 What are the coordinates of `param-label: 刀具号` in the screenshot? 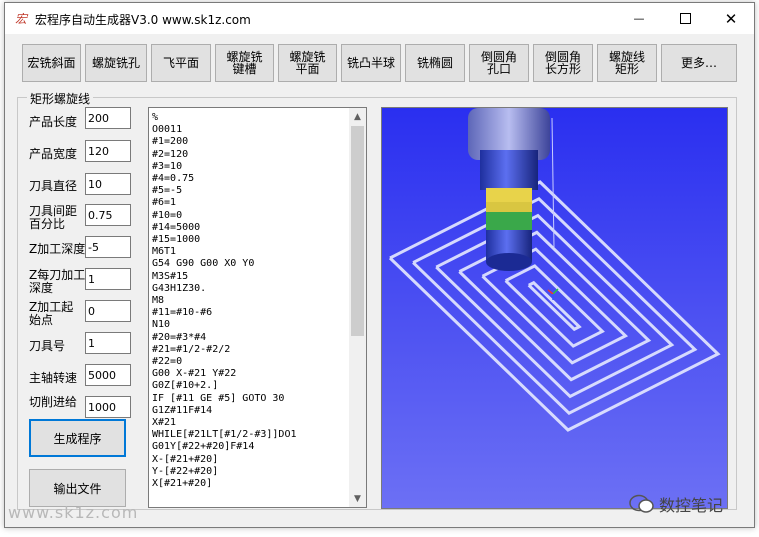 It's located at (47, 346).